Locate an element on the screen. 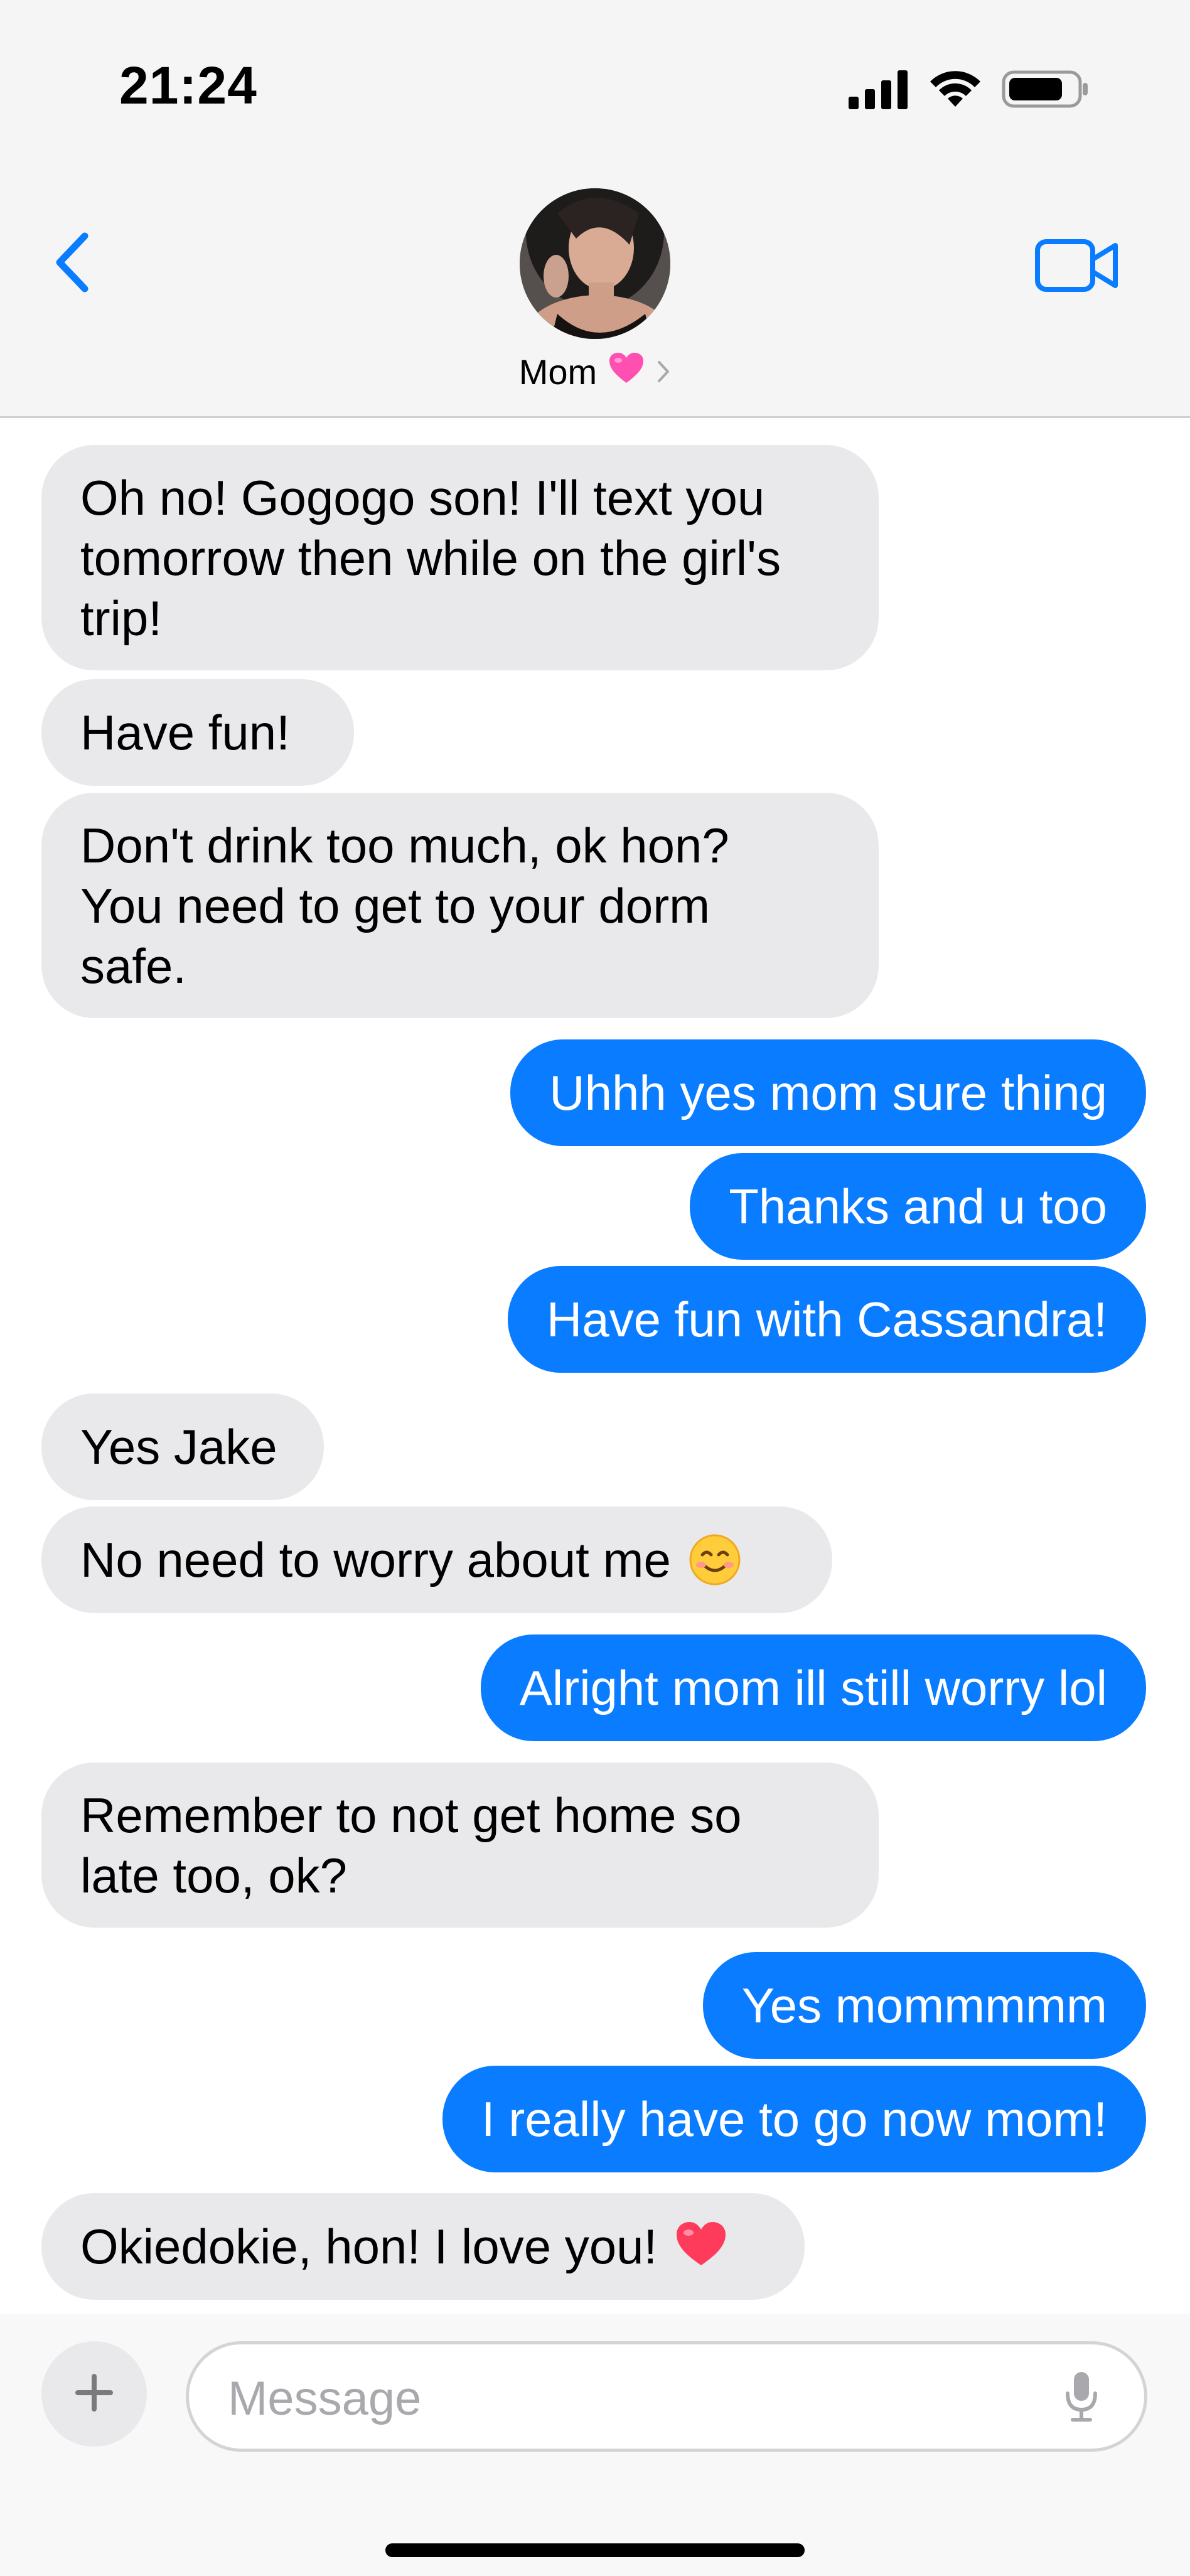 The image size is (1190, 2576). message-text: I really have to go now mom! is located at coordinates (794, 2119).